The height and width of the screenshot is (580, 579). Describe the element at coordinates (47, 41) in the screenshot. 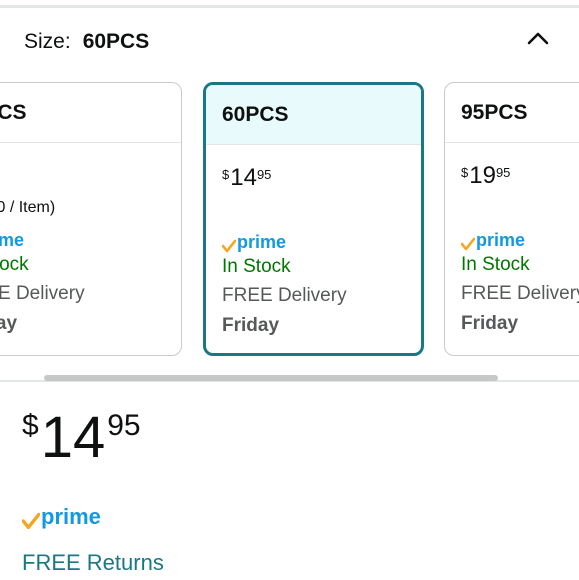

I see `size-label: Size:` at that location.